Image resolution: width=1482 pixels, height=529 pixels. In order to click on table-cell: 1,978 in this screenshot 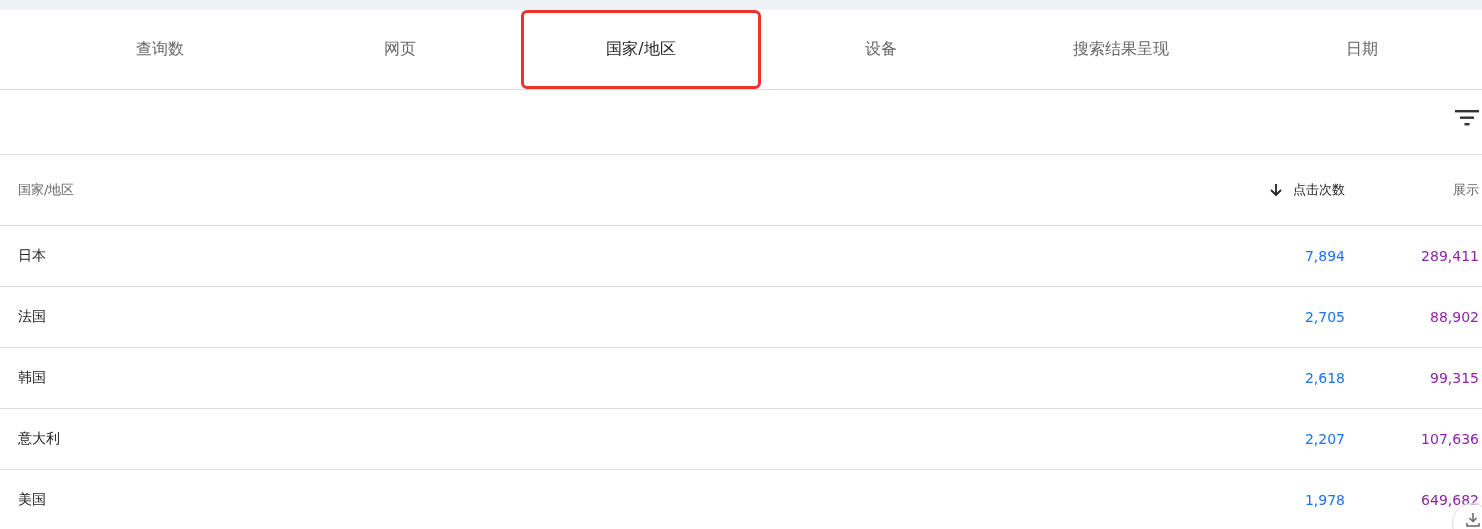, I will do `click(1324, 500)`.